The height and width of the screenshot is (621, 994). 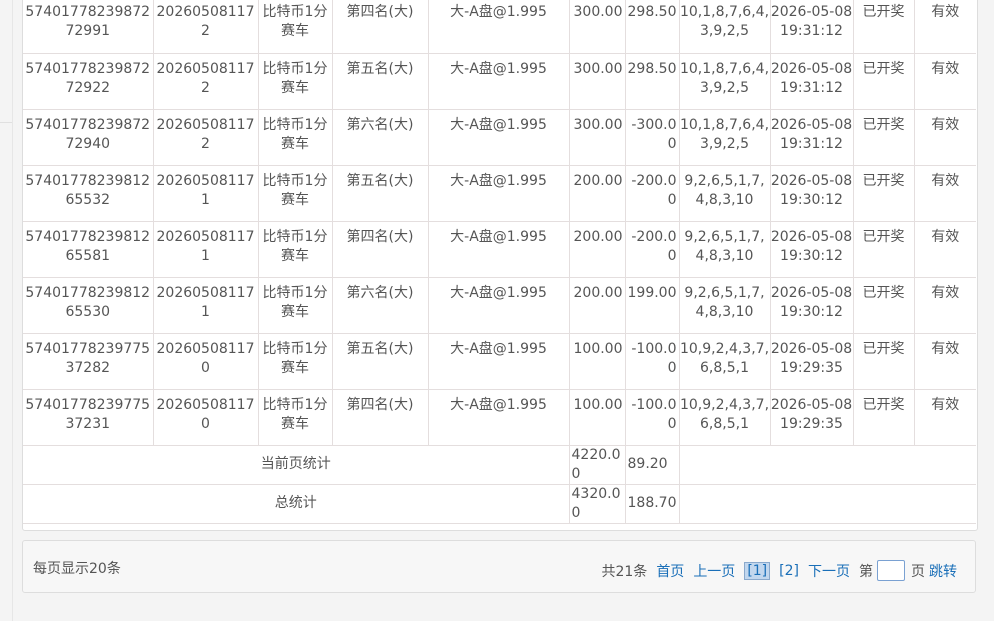 What do you see at coordinates (829, 571) in the screenshot?
I see `next-page-link: 下一页` at bounding box center [829, 571].